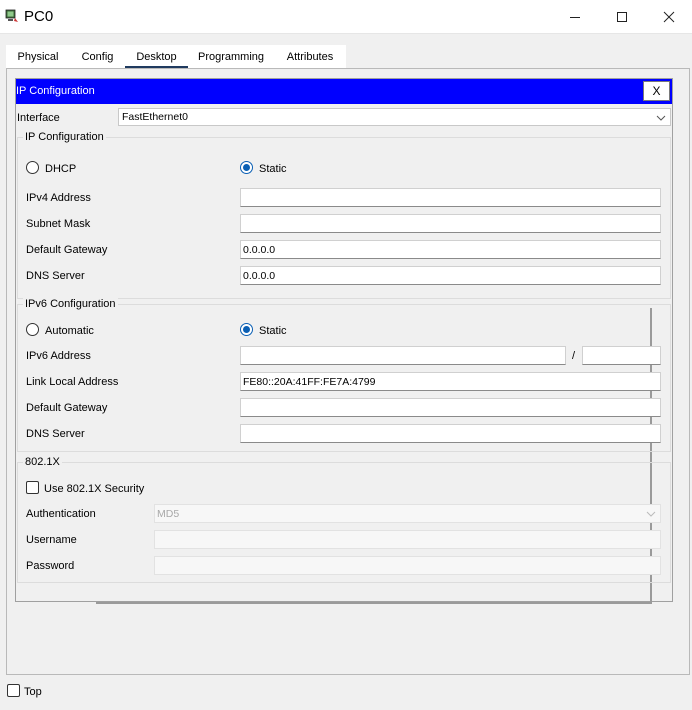  What do you see at coordinates (450, 433) in the screenshot?
I see `ipv6-dns-server-field` at bounding box center [450, 433].